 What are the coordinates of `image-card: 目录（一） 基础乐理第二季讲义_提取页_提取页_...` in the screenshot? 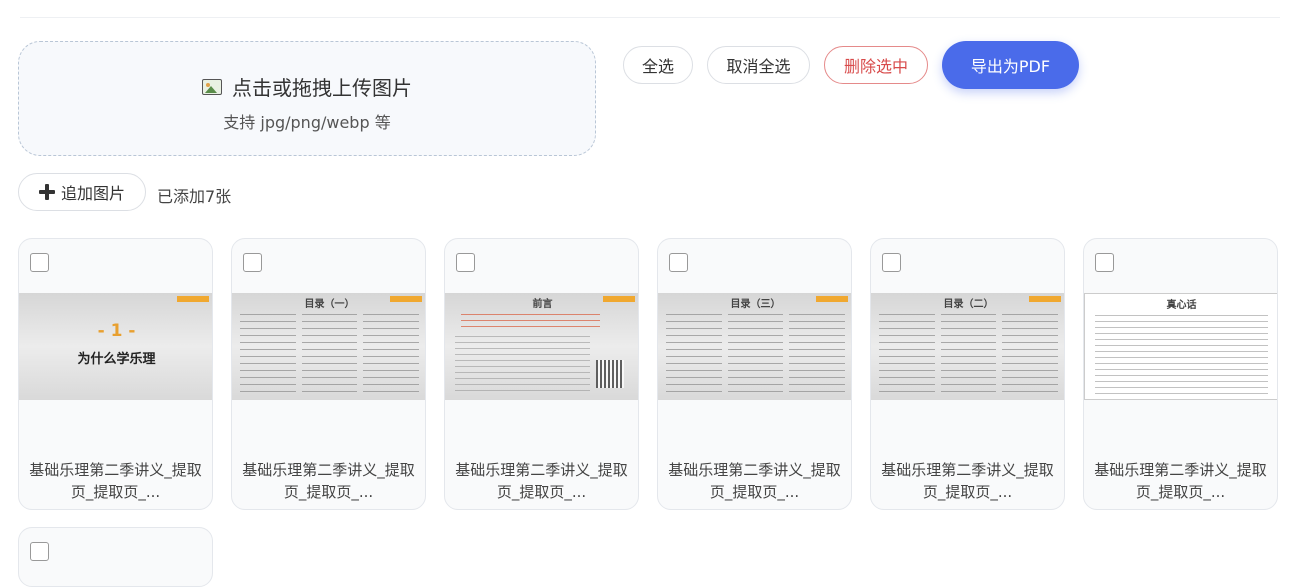 It's located at (328, 374).